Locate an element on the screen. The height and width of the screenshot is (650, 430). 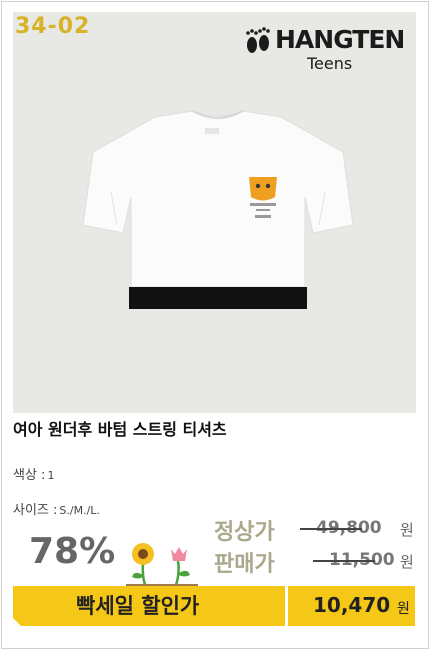
regular-price-currency: 원 is located at coordinates (407, 530).